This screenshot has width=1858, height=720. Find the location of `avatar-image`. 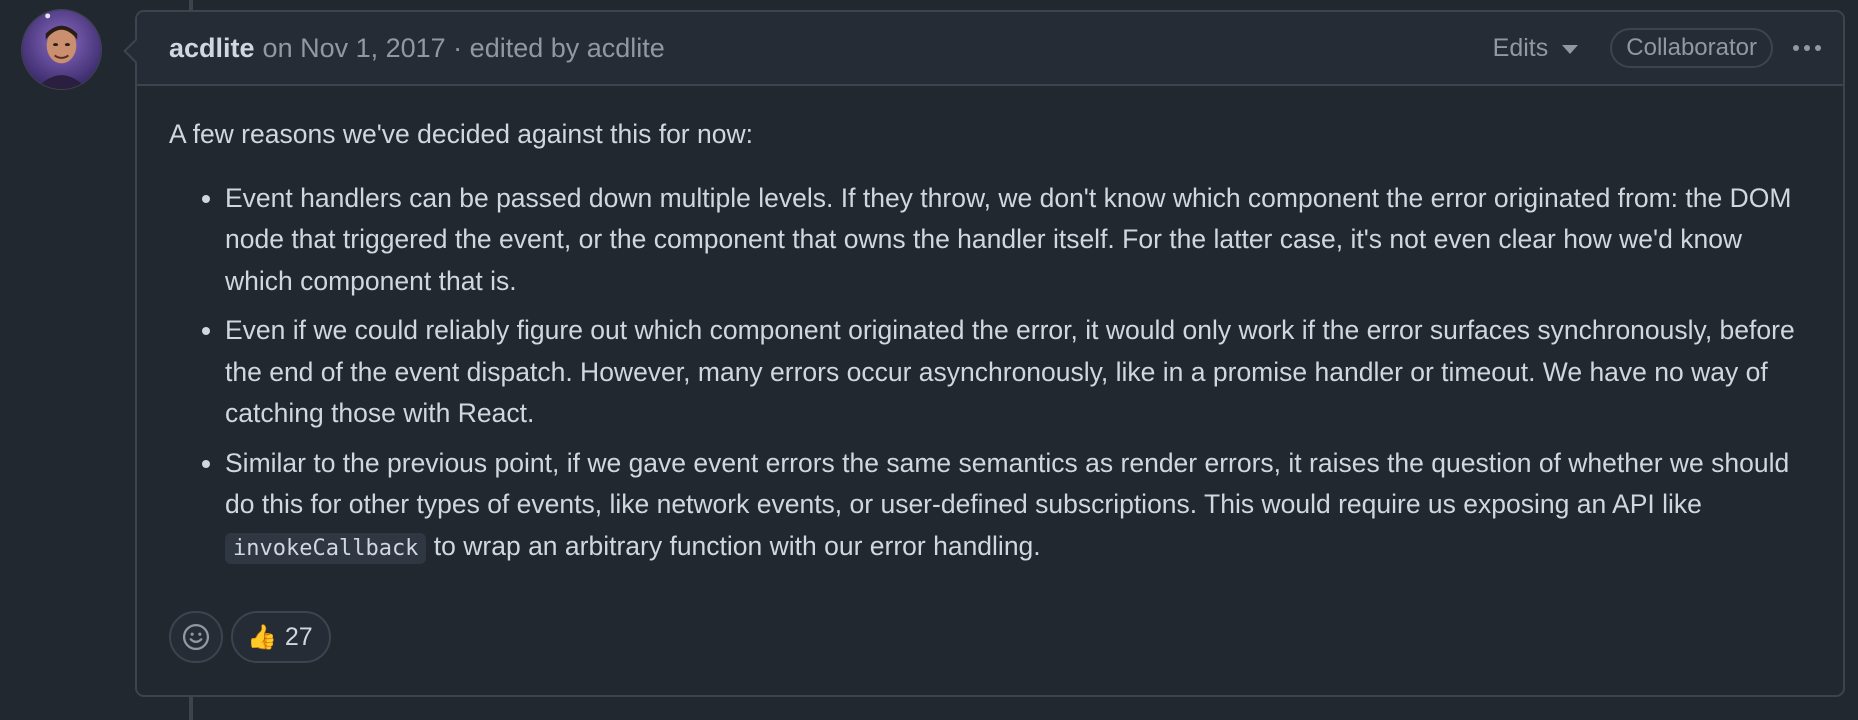

avatar-image is located at coordinates (61, 49).